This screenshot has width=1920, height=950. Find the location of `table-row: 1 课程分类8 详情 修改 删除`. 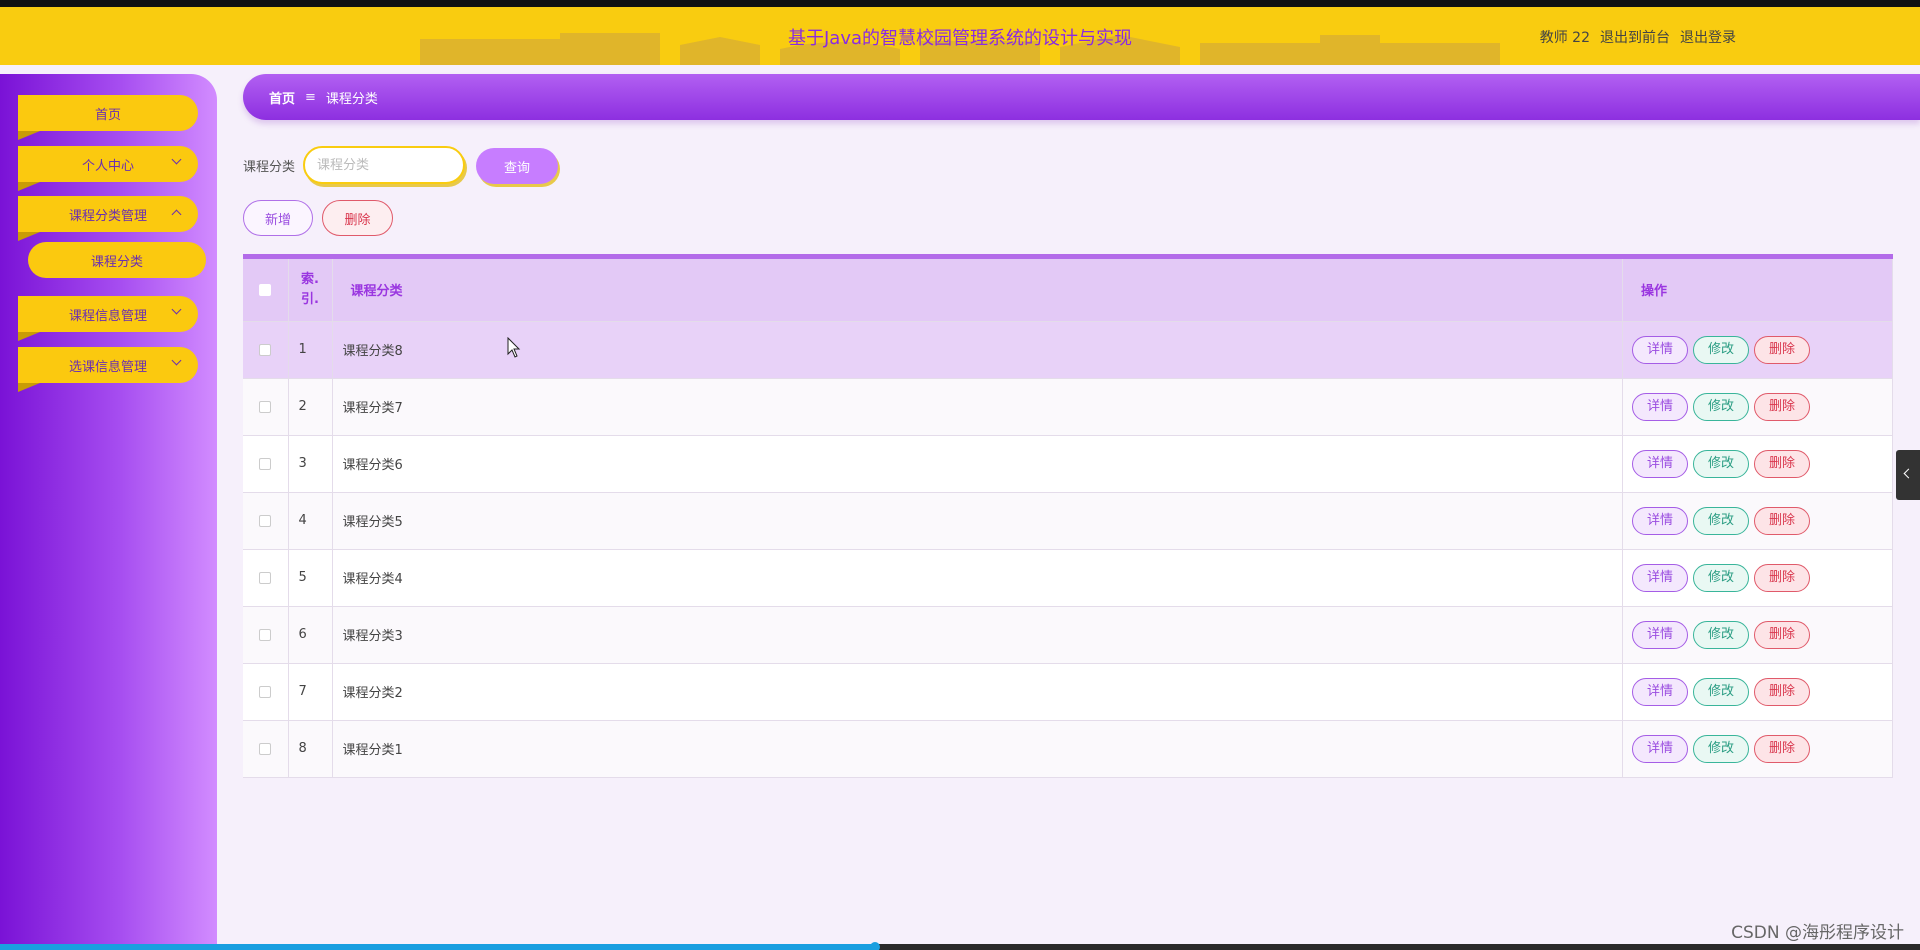

table-row: 1 课程分类8 详情 修改 删除 is located at coordinates (1068, 350).